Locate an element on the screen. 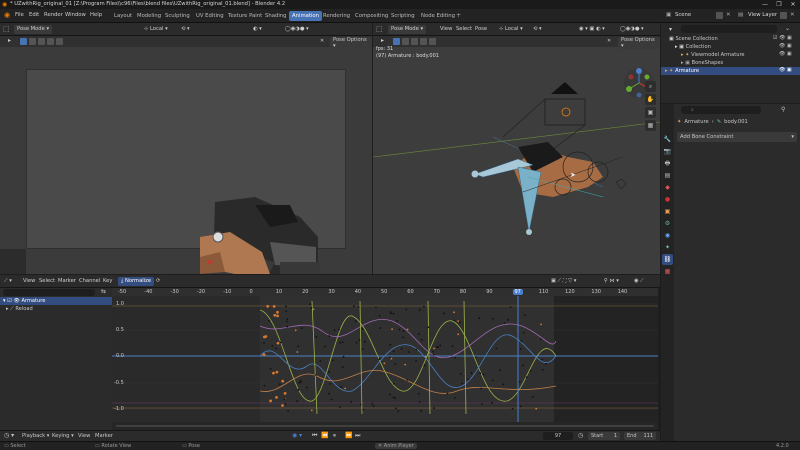  left-x-mirror-icon: ✕ is located at coordinates (322, 41).